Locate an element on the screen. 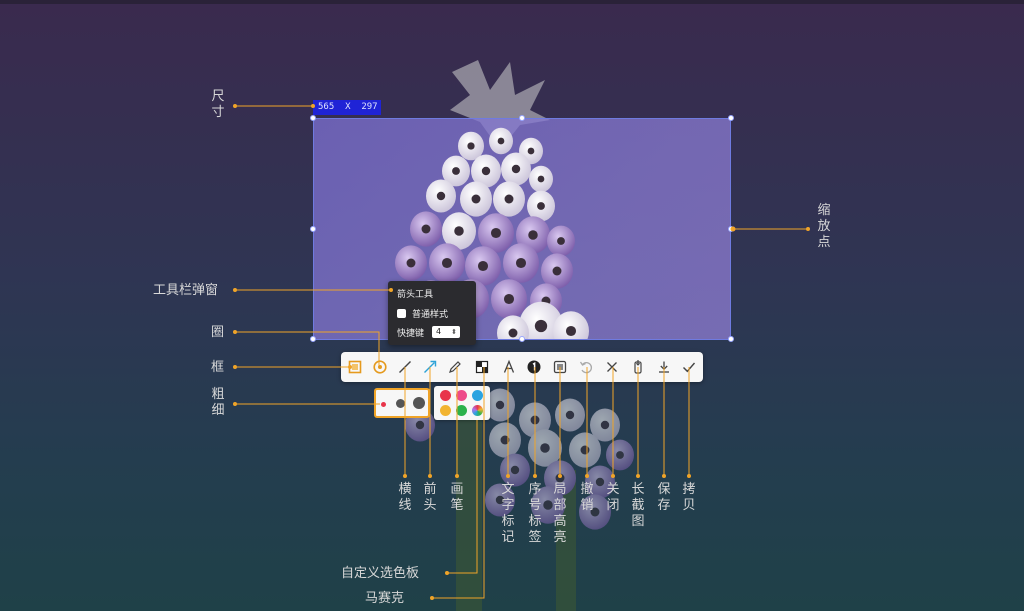 The image size is (1024, 611). color-palette is located at coordinates (462, 403).